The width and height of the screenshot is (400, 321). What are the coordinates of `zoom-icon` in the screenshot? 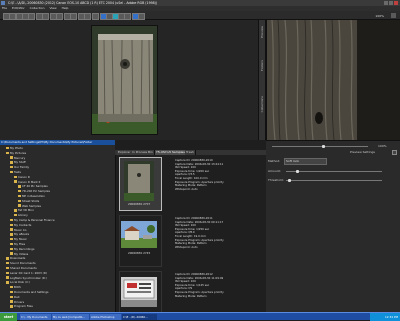 It's located at (73, 16).